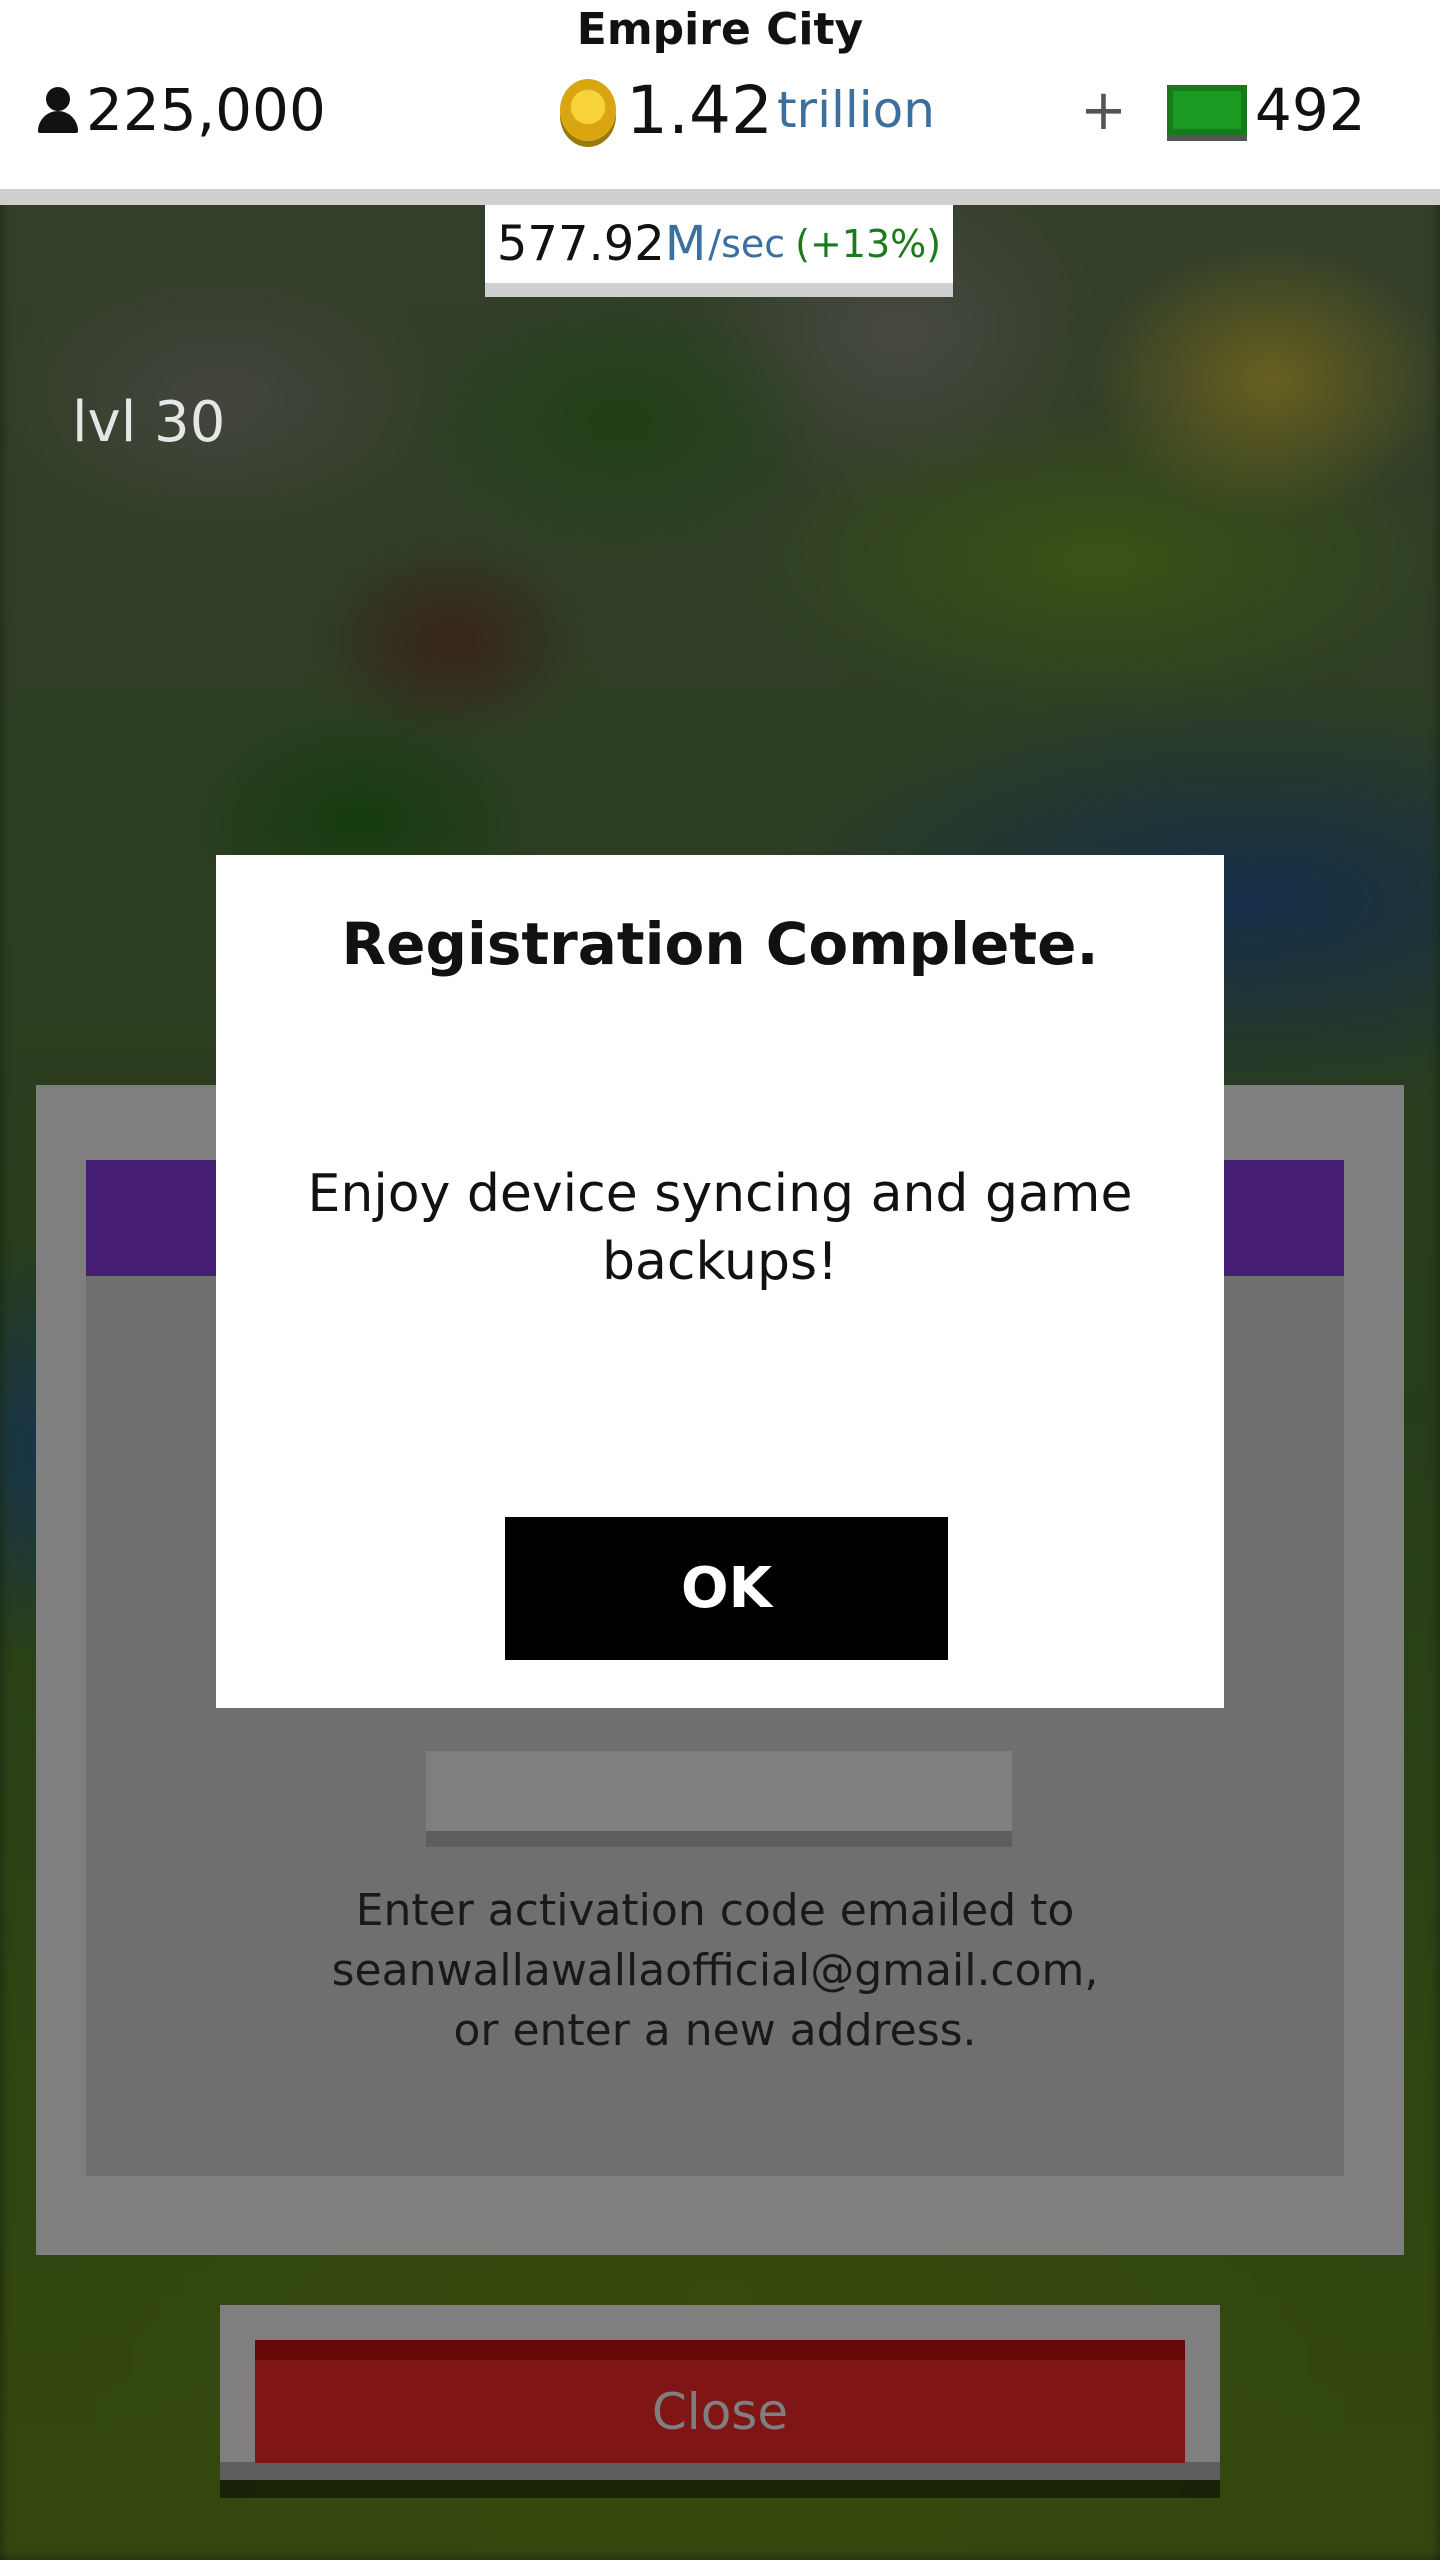 This screenshot has height=2560, width=1440. What do you see at coordinates (855, 110) in the screenshot?
I see `coins-unit: trillion` at bounding box center [855, 110].